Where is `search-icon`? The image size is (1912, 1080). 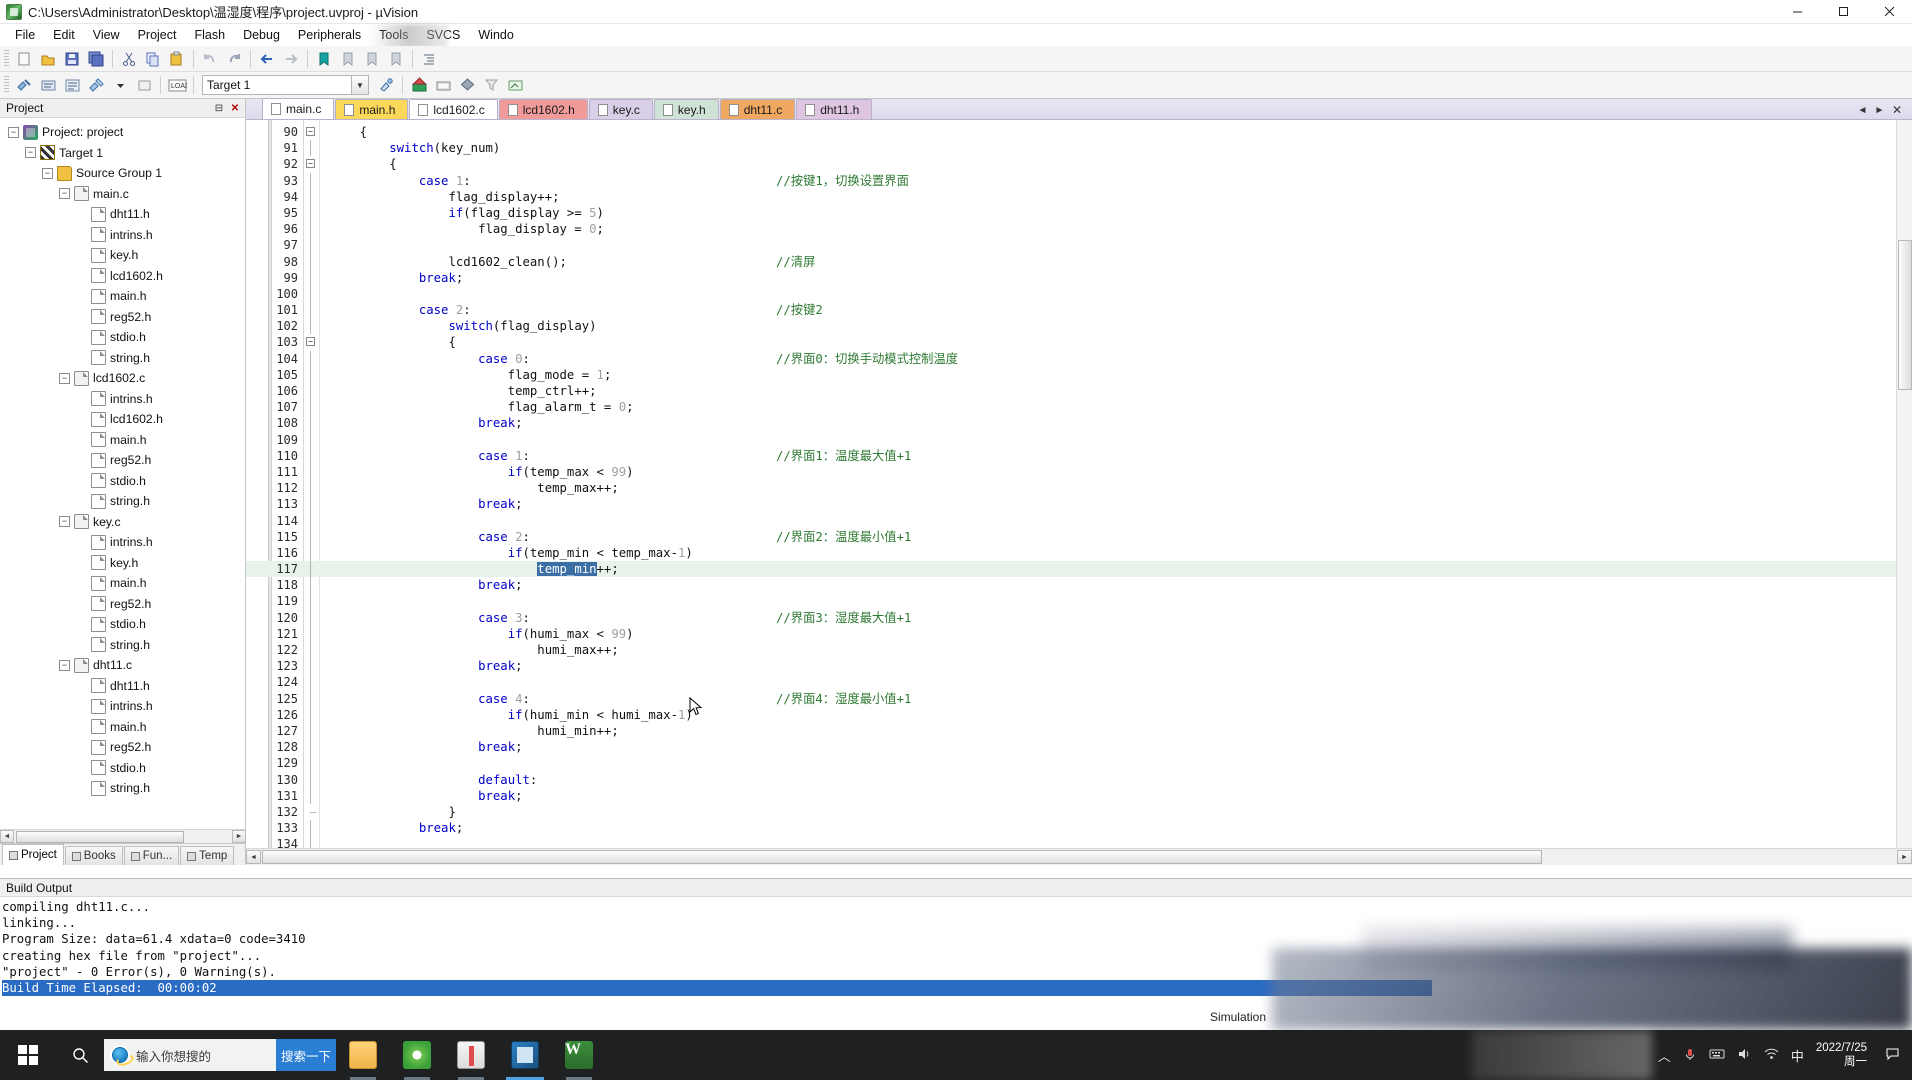 search-icon is located at coordinates (80, 1055).